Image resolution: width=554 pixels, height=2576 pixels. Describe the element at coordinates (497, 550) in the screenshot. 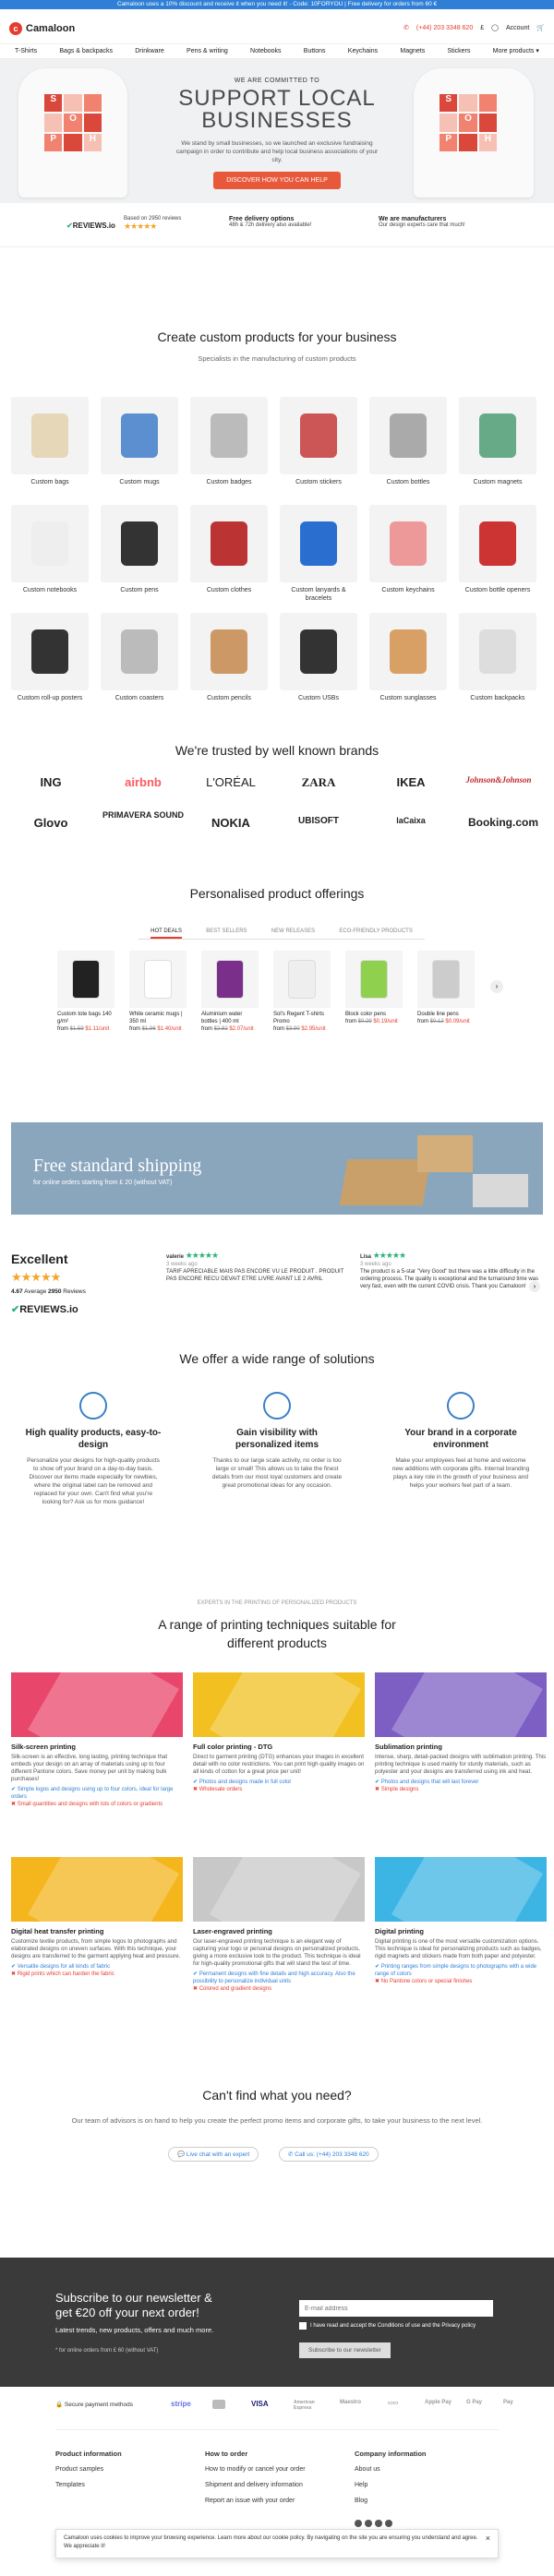

I see `category-card: Custom bottle openers` at that location.